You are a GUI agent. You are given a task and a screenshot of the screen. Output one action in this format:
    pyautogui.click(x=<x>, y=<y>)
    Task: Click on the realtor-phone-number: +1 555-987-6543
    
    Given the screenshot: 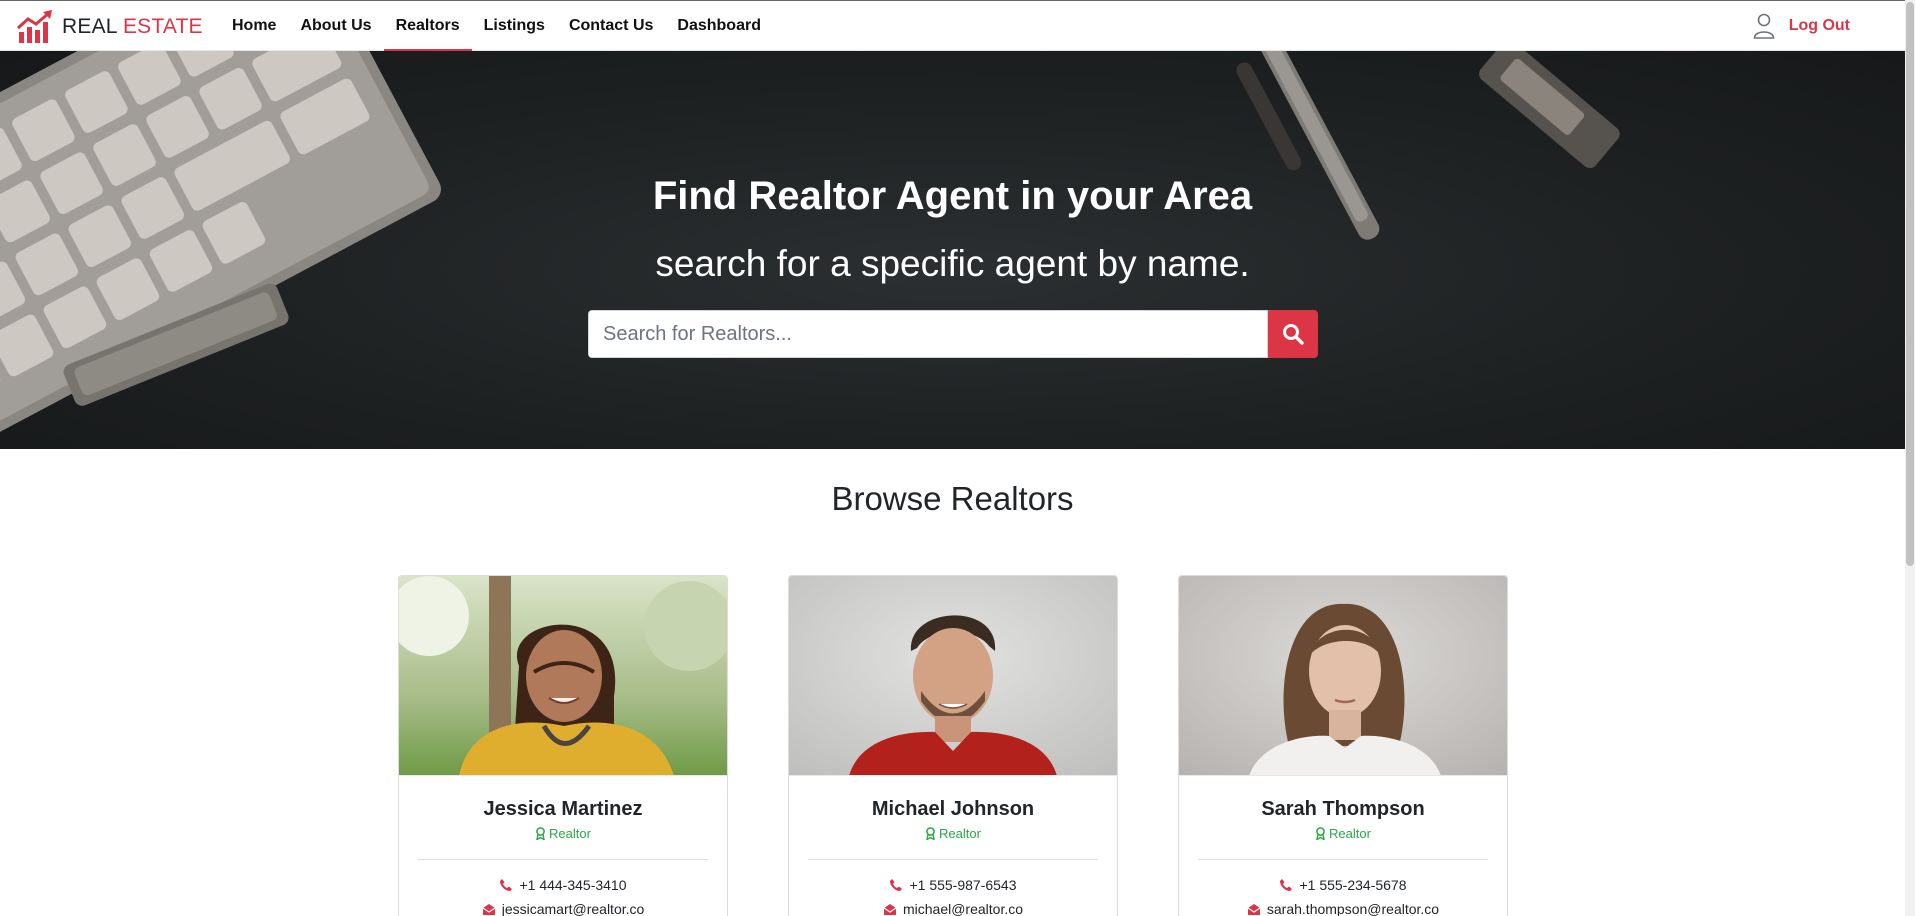 What is the action you would take?
    pyautogui.click(x=963, y=885)
    